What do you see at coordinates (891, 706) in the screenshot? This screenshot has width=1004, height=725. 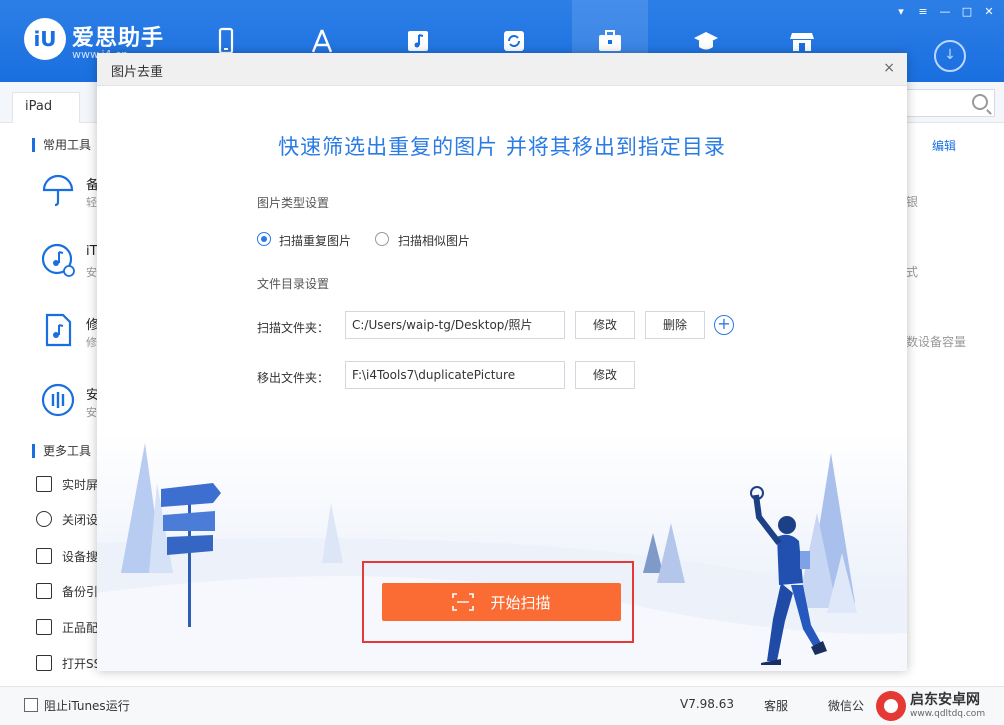 I see `watermark-logo-icon` at bounding box center [891, 706].